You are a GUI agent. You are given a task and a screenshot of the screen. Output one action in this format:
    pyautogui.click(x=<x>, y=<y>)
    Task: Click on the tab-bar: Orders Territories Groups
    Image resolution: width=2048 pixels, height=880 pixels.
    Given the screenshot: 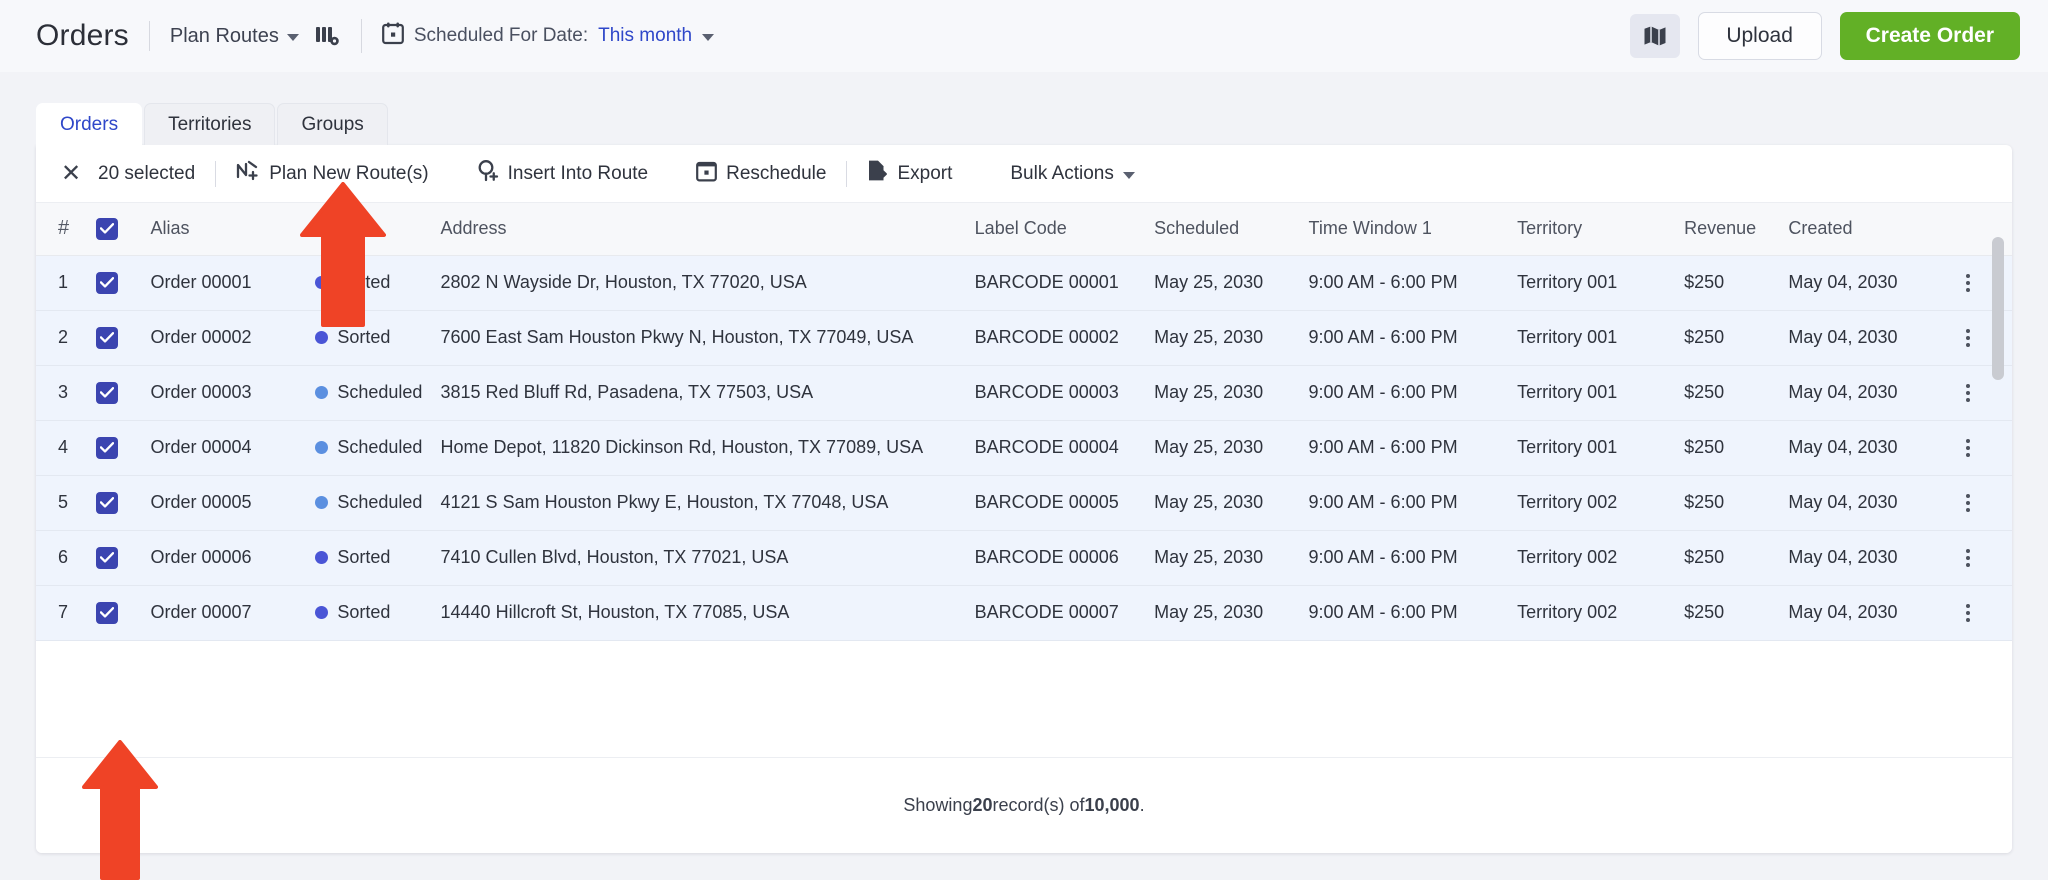 What is the action you would take?
    pyautogui.click(x=212, y=124)
    